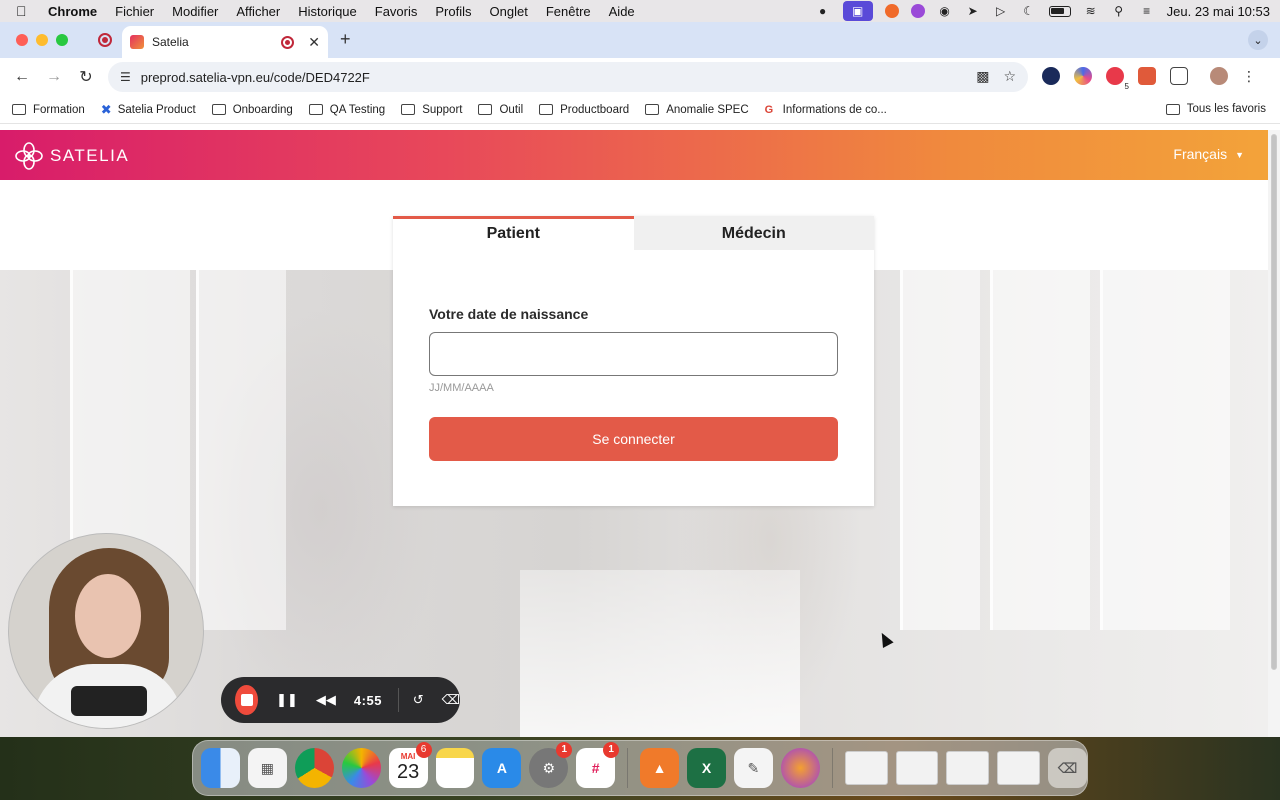 The height and width of the screenshot is (800, 1280). I want to click on microphone-icon: ●, so click(823, 11).